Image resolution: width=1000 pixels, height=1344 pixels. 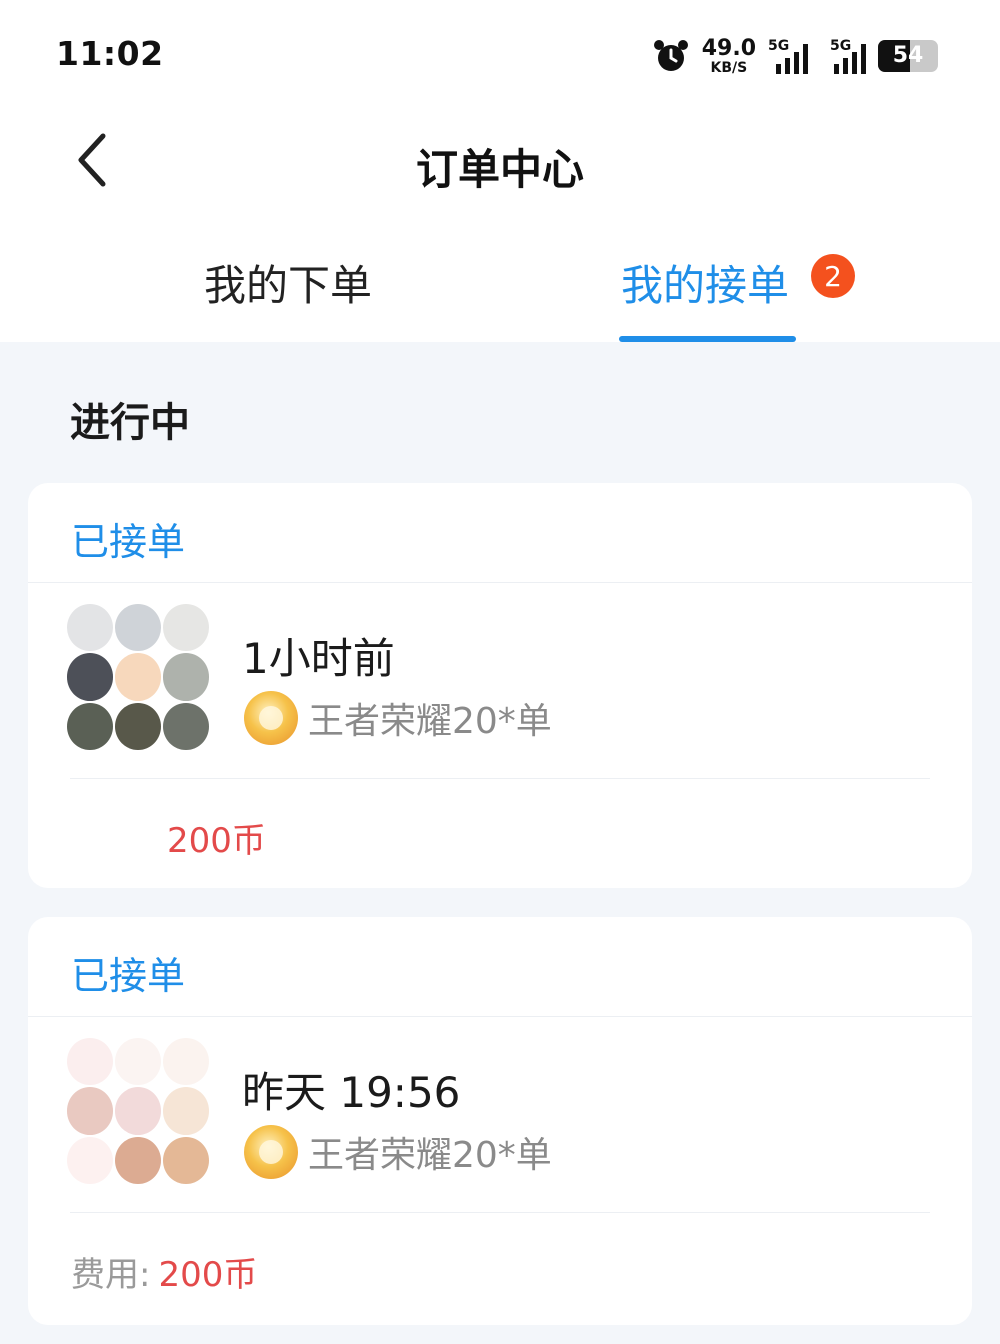 What do you see at coordinates (707, 339) in the screenshot?
I see `tab-active-indicator` at bounding box center [707, 339].